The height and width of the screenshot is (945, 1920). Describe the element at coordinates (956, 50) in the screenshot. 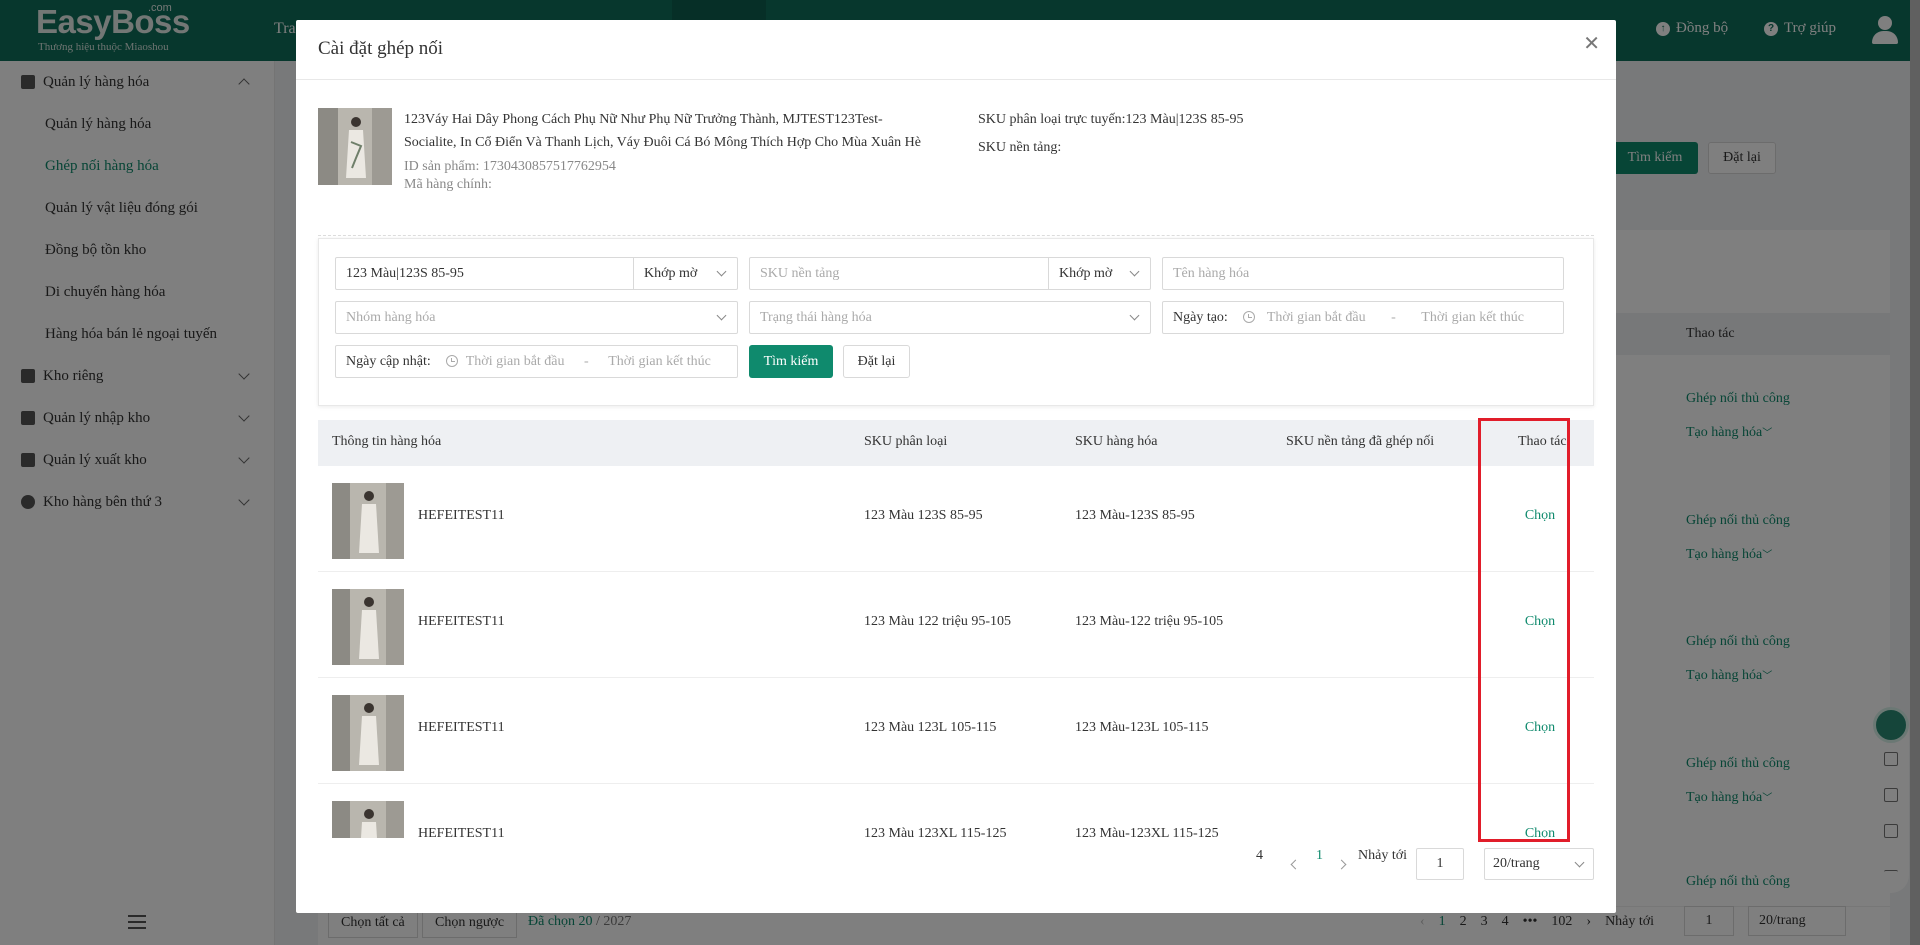

I see `modal-header: Cài đặt ghép nối ✕` at that location.